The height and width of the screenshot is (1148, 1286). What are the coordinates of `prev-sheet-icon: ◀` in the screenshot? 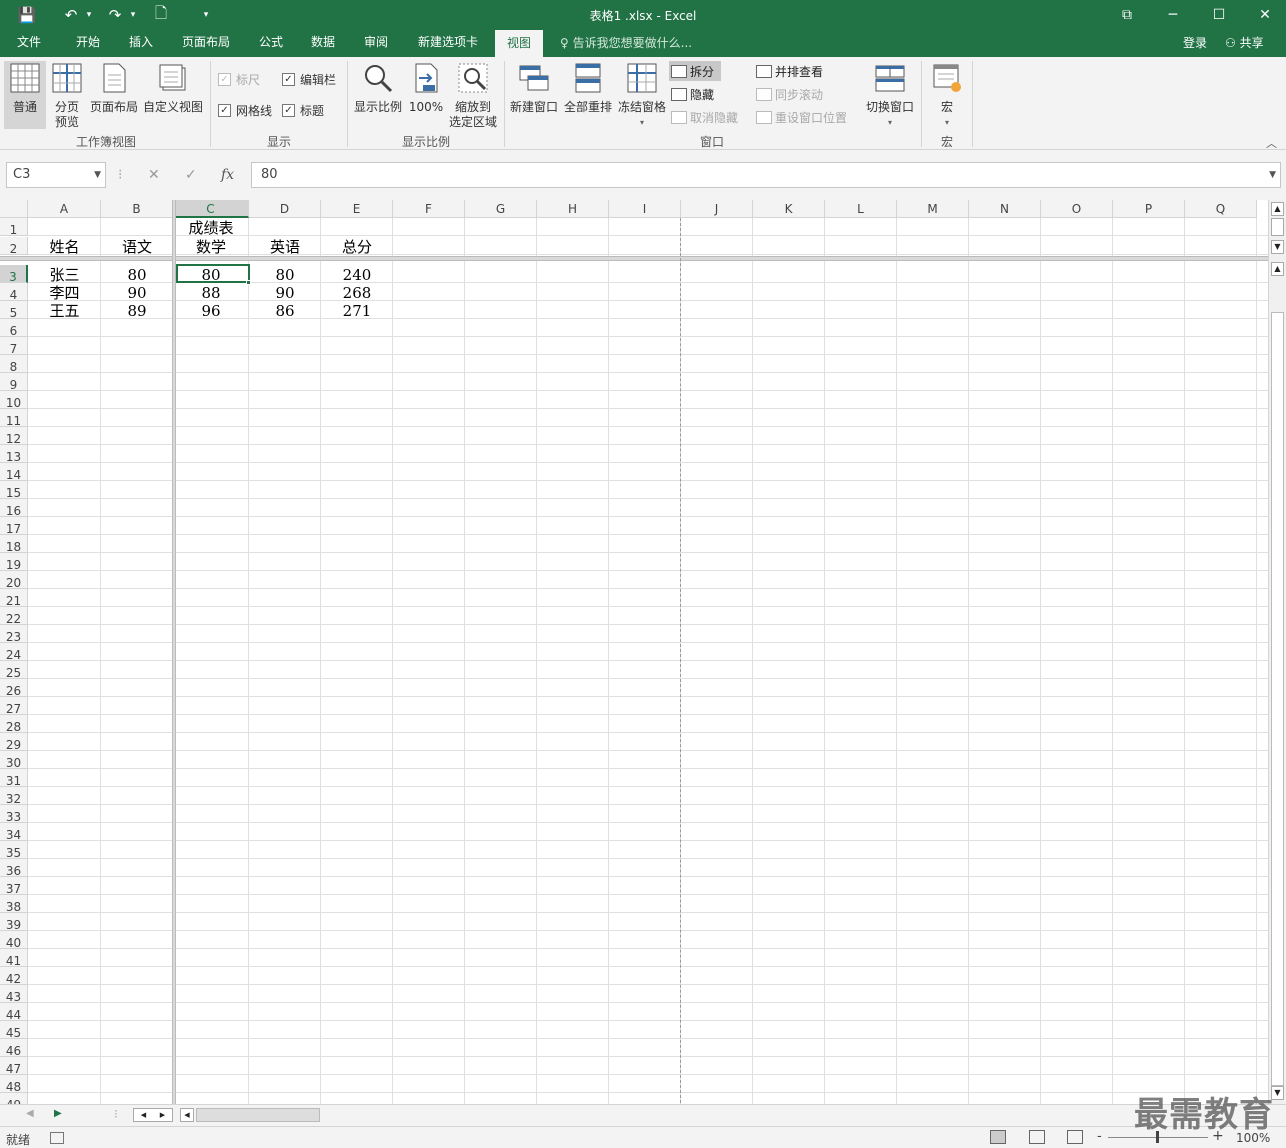 It's located at (30, 1113).